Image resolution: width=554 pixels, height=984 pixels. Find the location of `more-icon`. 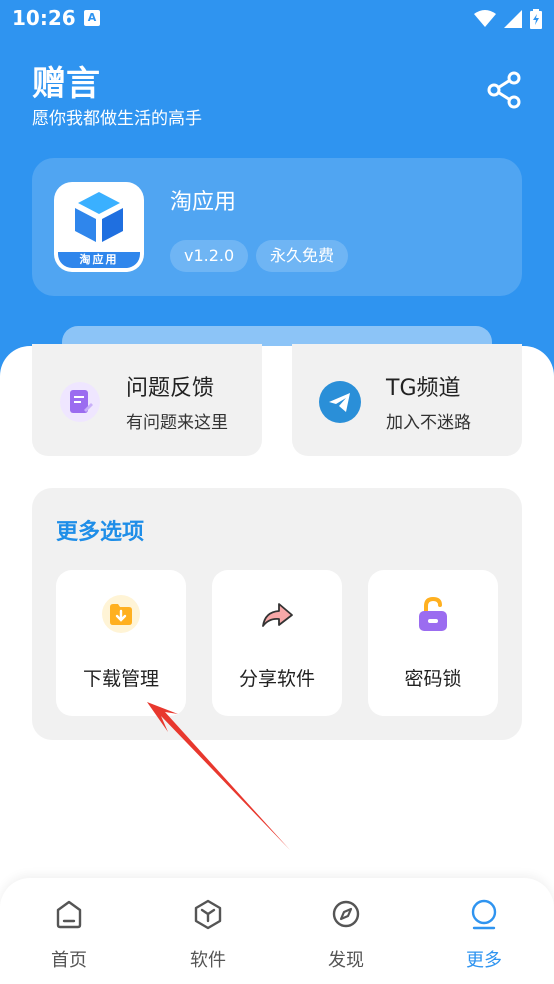

more-icon is located at coordinates (484, 914).